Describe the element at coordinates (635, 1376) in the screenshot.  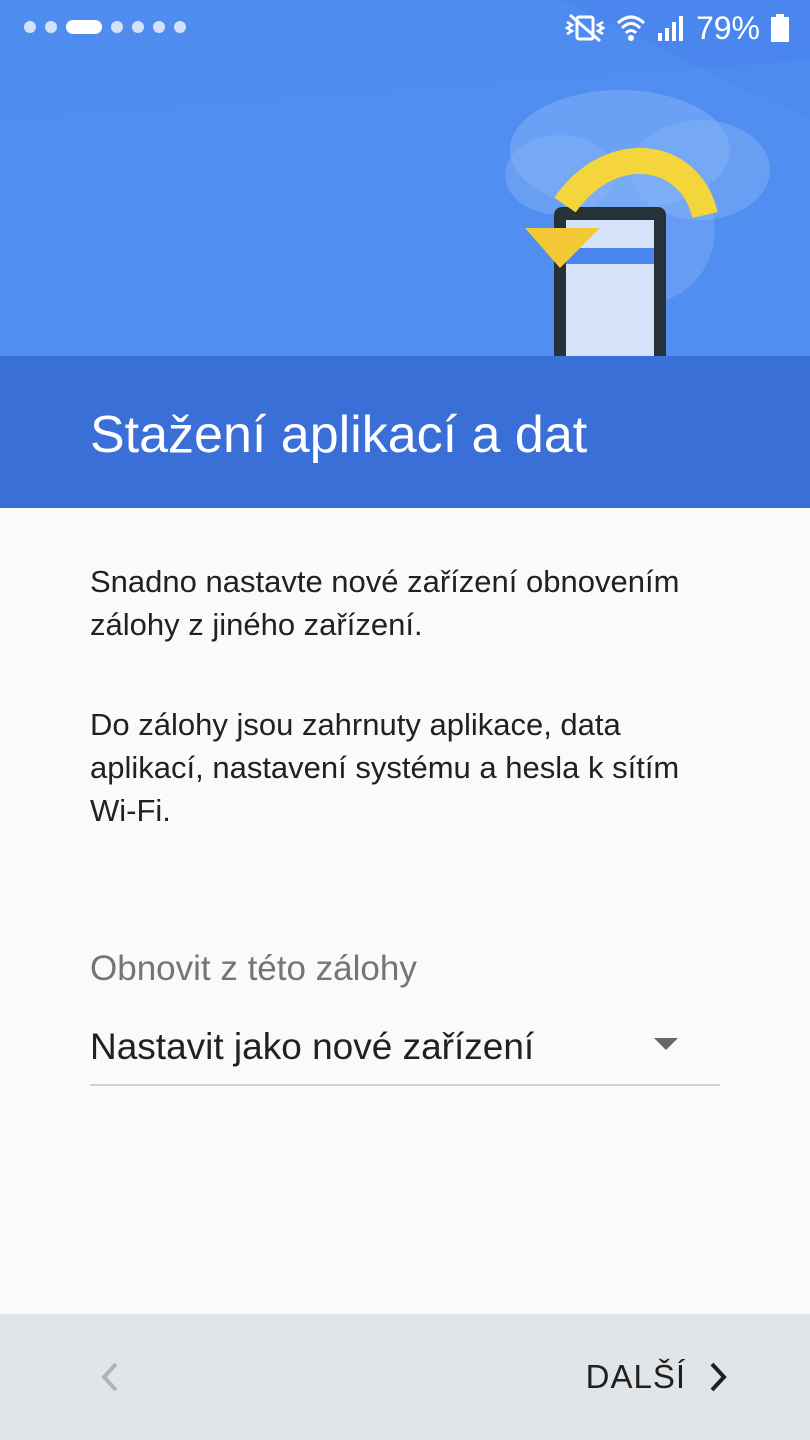
I see `next-button-label: DALŠÍ` at that location.